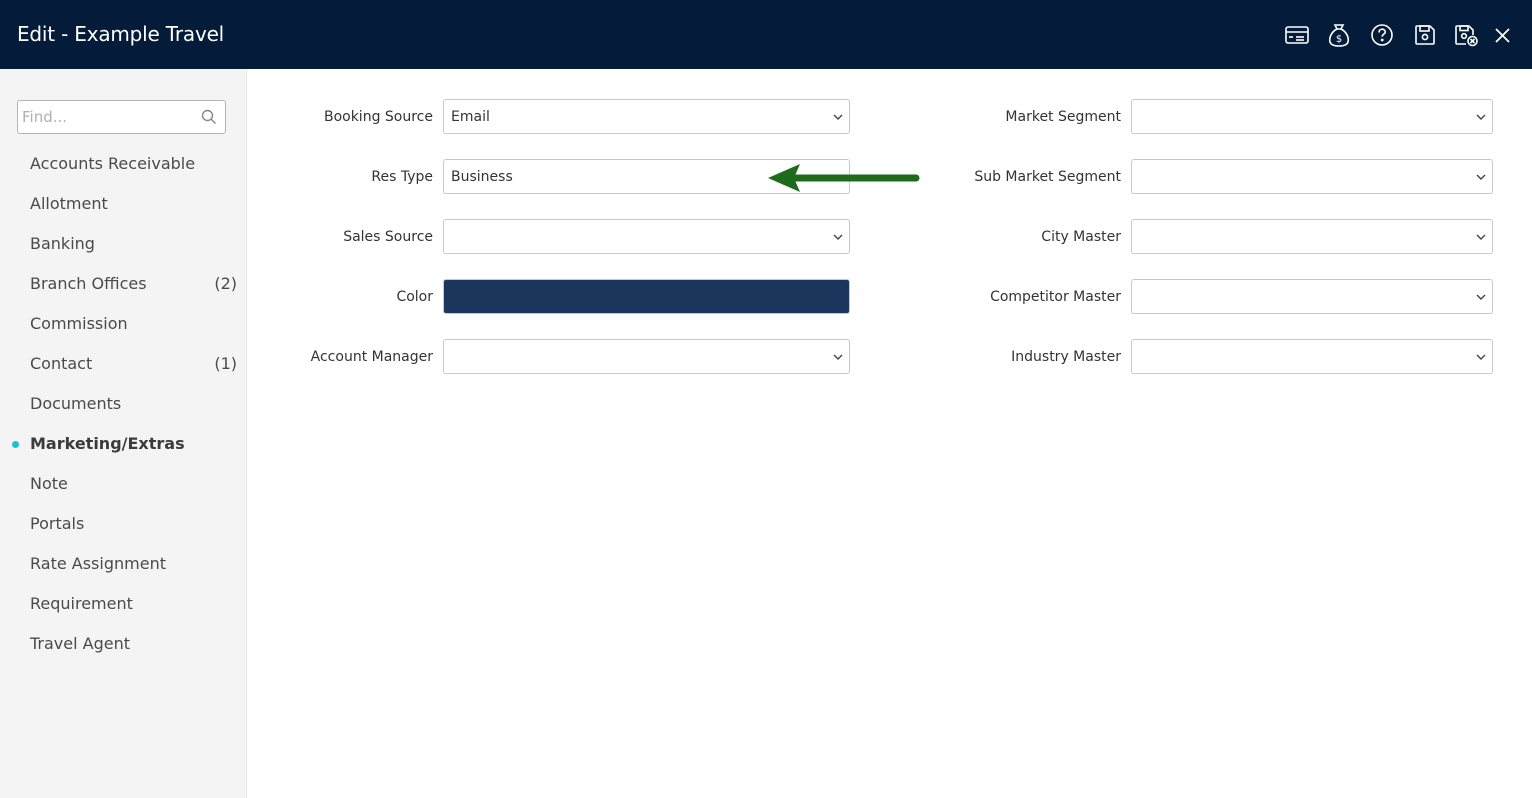  I want to click on sidebar-item-label: Note, so click(49, 483).